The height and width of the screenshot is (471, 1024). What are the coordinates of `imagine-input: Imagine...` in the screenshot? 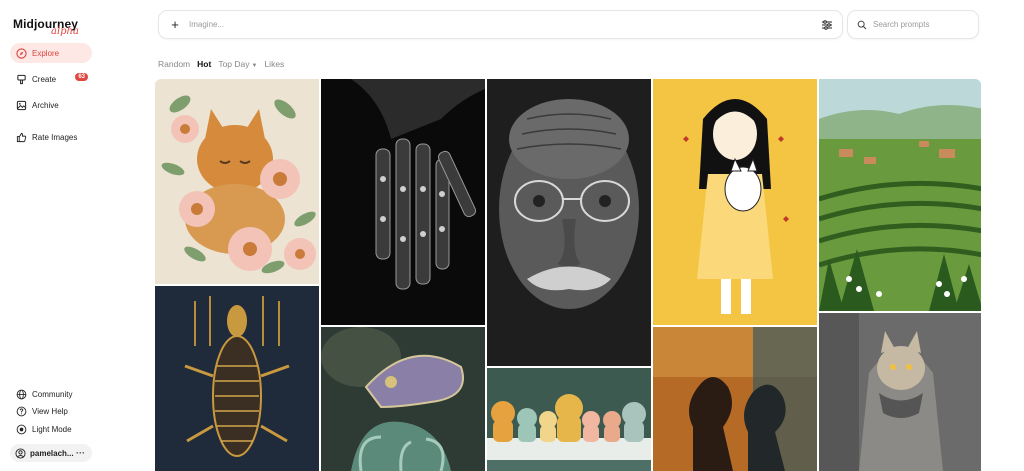 It's located at (206, 24).